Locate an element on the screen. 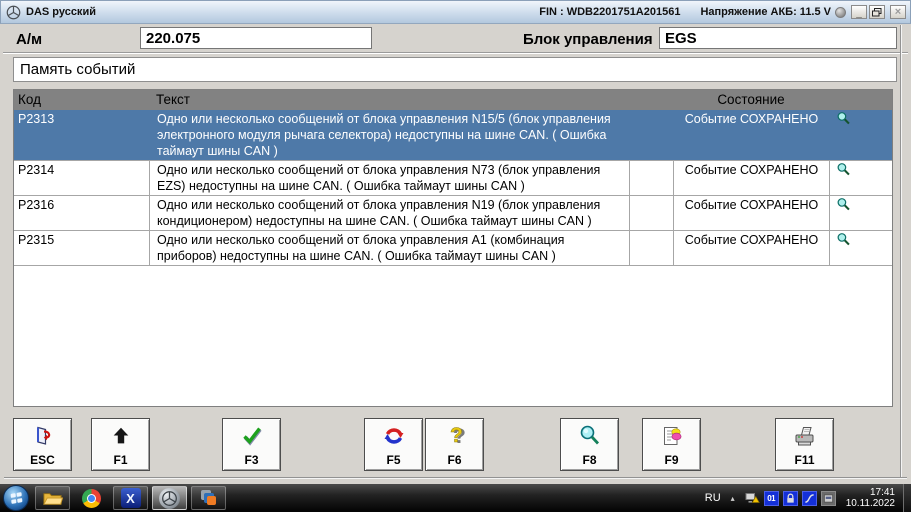  cable-icon is located at coordinates (809, 498).